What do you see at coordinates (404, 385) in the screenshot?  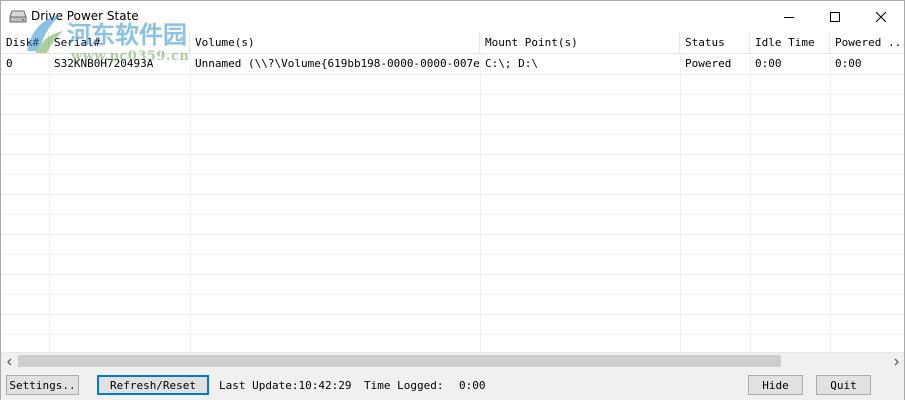 I see `time-logged-label: Time Logged:` at bounding box center [404, 385].